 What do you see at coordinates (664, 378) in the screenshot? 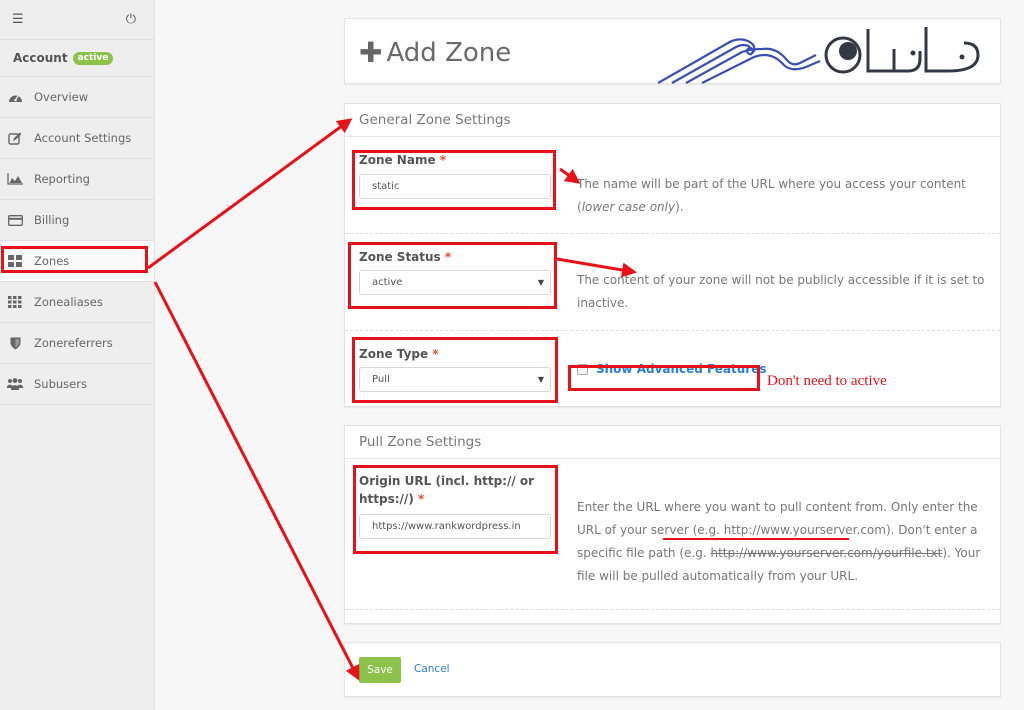
I see `annotation-box-advanced` at bounding box center [664, 378].